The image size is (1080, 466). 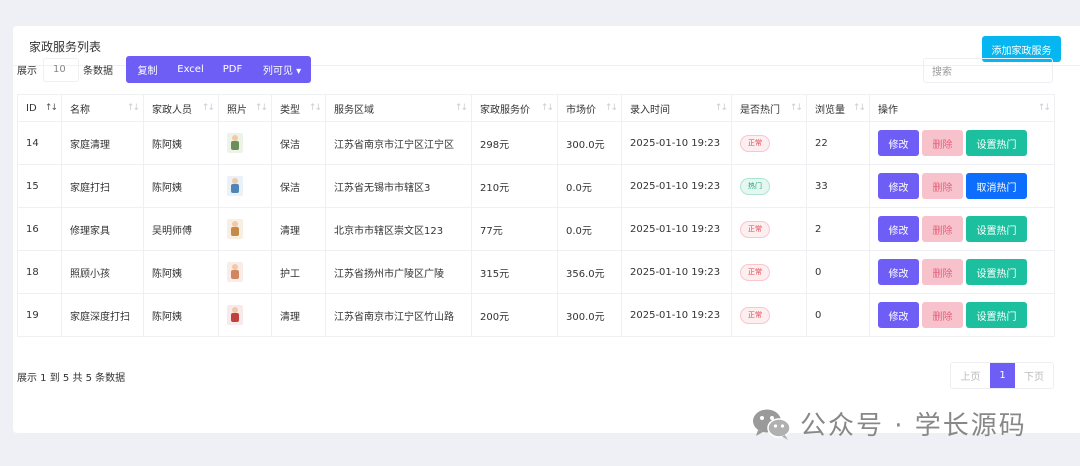 I want to click on col-header-staff: 家政人员 ↑↓, so click(x=181, y=108).